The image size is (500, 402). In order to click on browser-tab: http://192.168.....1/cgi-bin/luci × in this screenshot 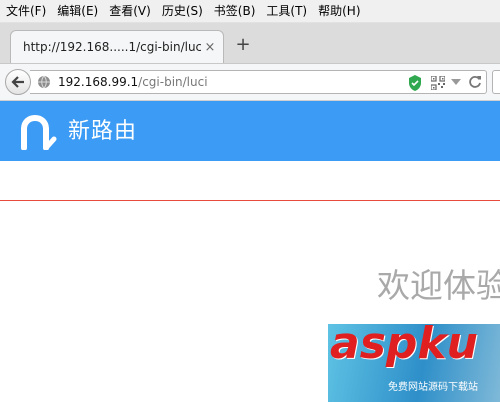, I will do `click(117, 46)`.